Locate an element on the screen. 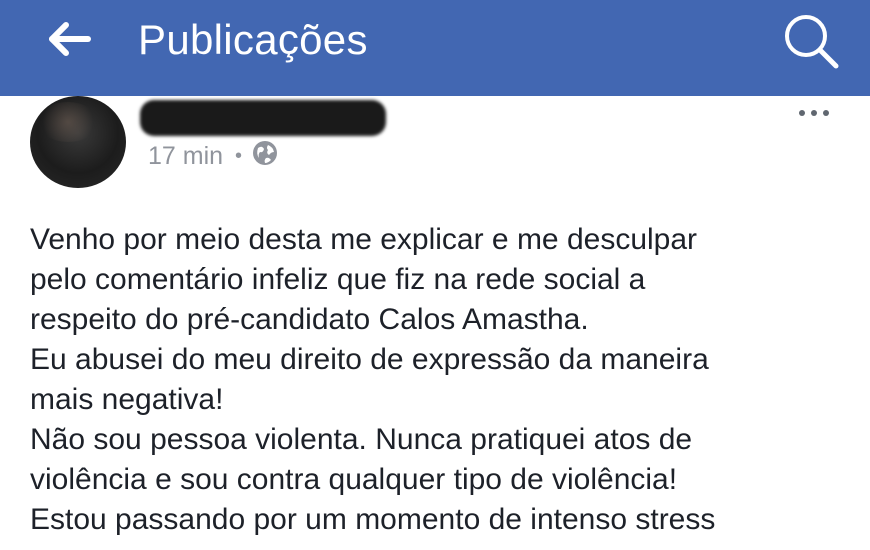  arrow-left-icon is located at coordinates (68, 39).